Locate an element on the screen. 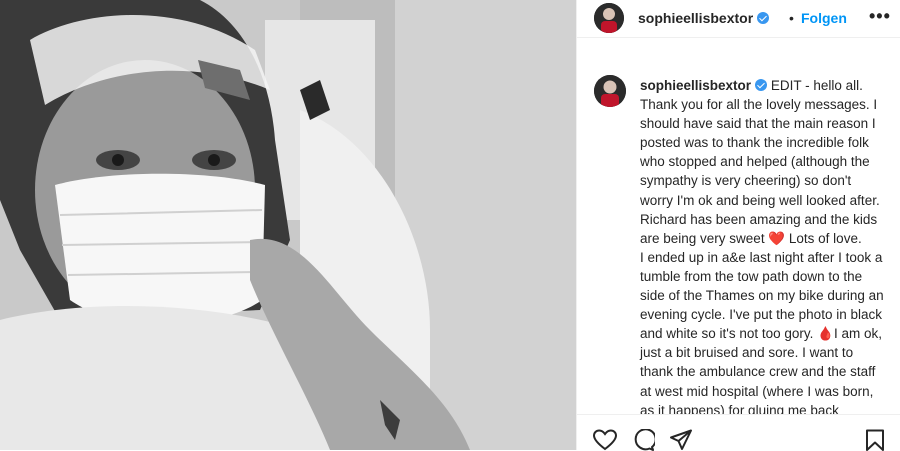 This screenshot has height=451, width=900. more-options-button: ••• is located at coordinates (880, 16).